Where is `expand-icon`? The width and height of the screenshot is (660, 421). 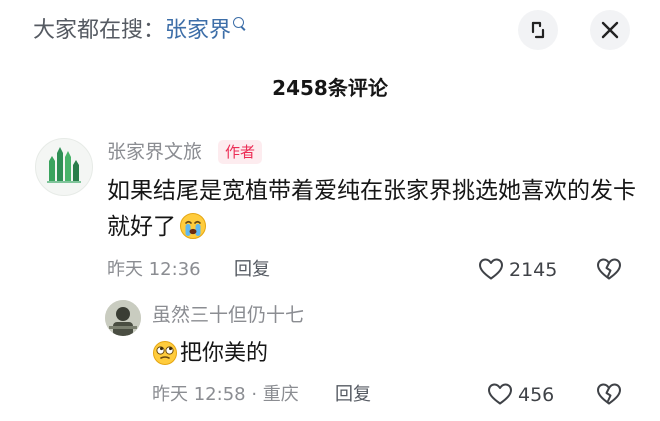 expand-icon is located at coordinates (538, 30).